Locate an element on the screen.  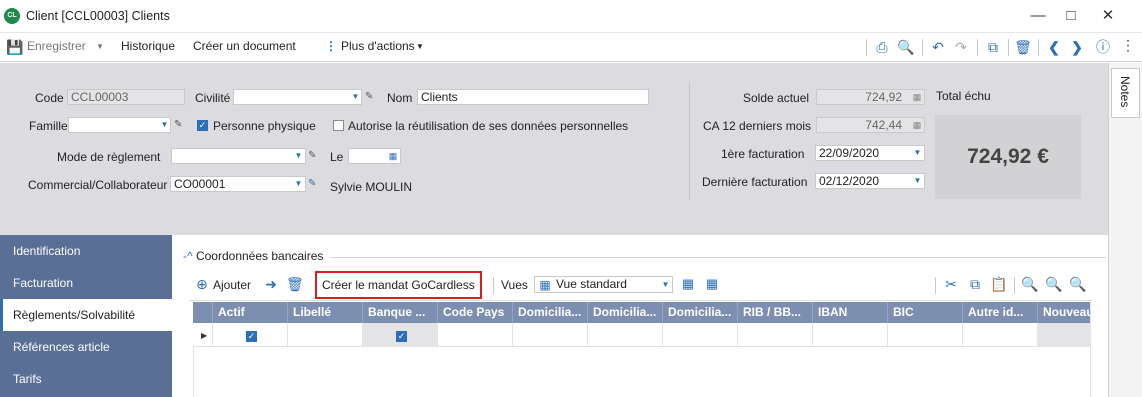
cell-libelle is located at coordinates (325, 335).